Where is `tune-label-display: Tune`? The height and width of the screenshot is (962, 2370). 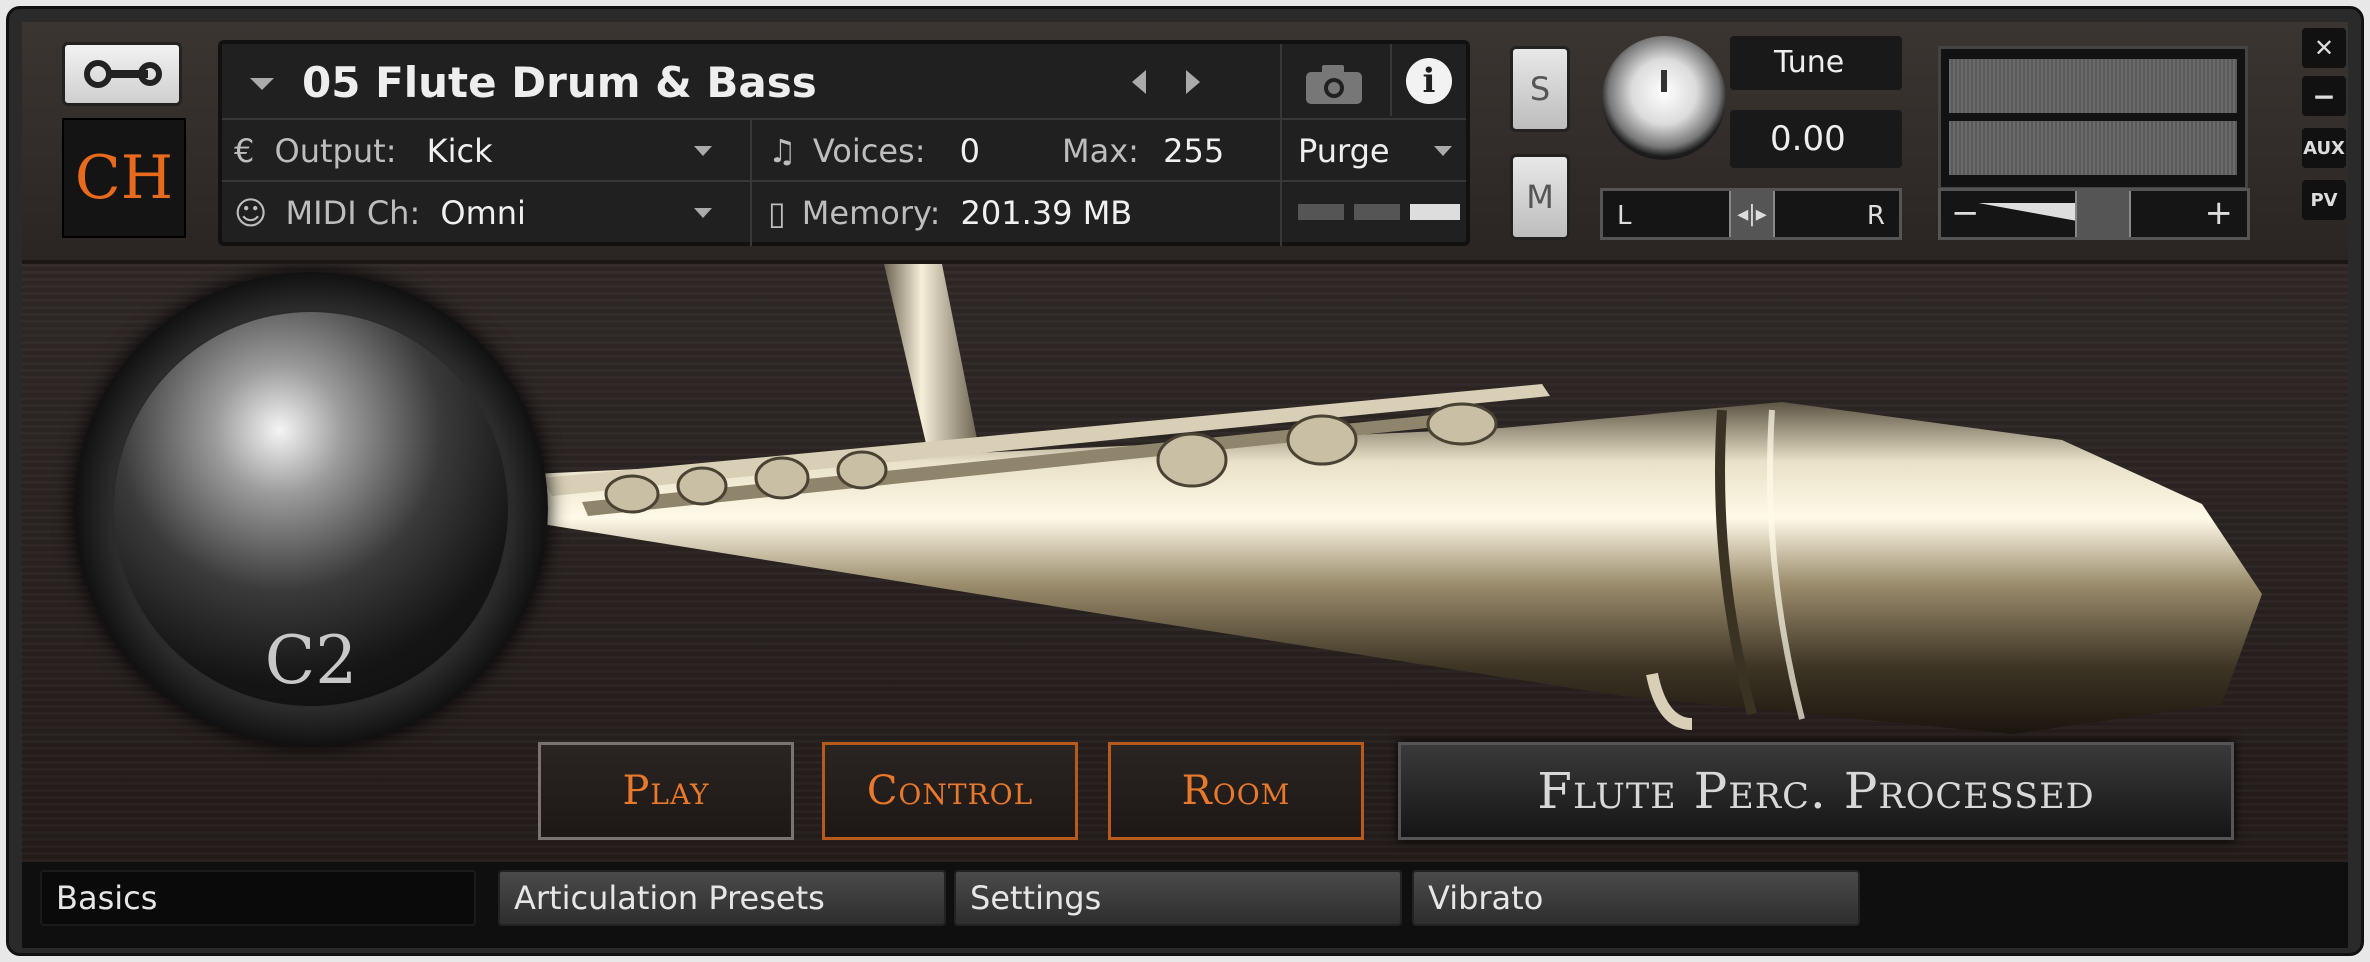 tune-label-display: Tune is located at coordinates (1816, 63).